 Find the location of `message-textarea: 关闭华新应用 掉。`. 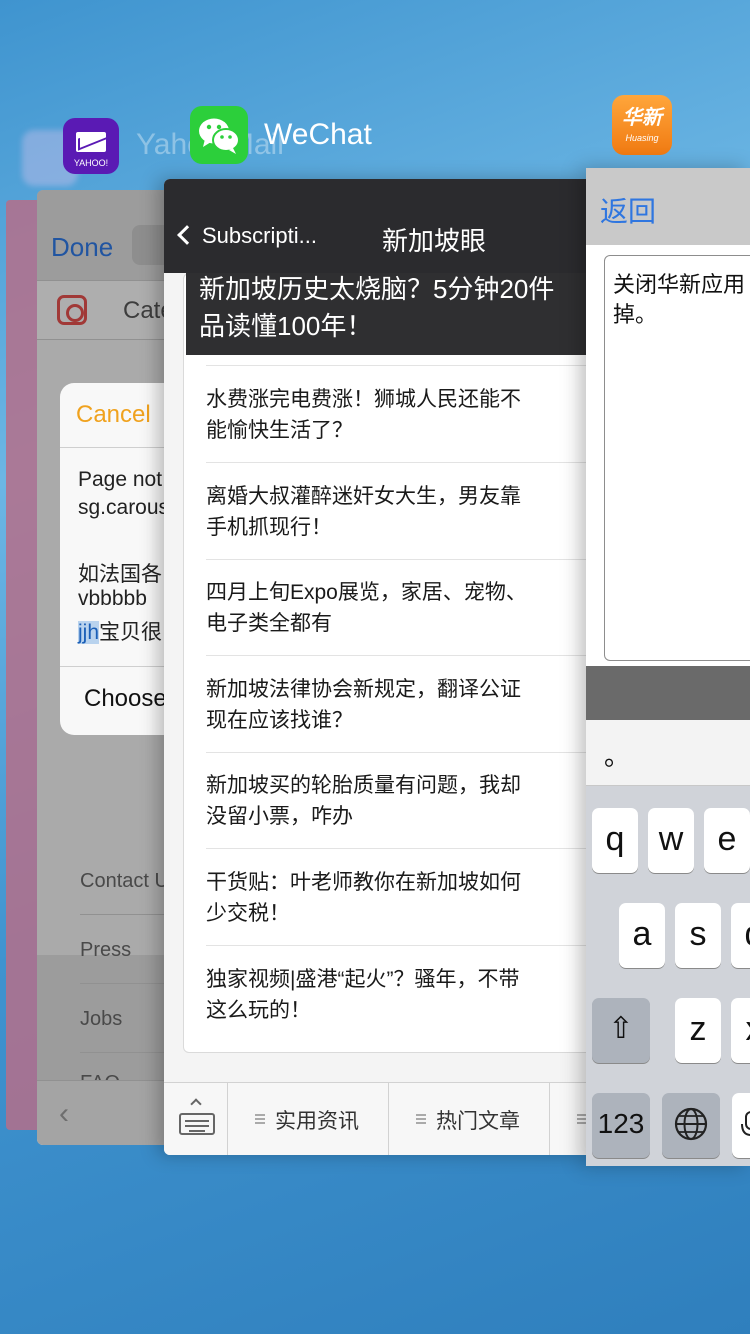

message-textarea: 关闭华新应用 掉。 is located at coordinates (677, 458).